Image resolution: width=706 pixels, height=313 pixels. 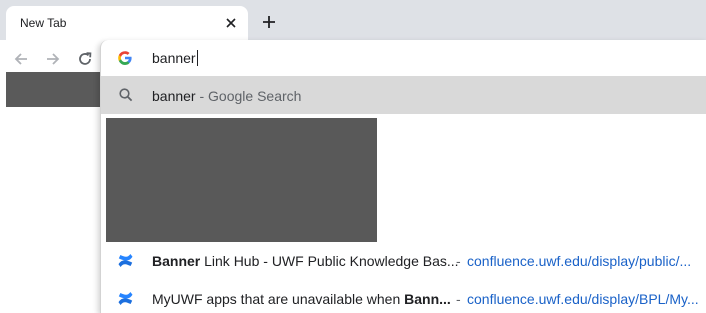 I want to click on suggestion-description: Google Search, so click(x=255, y=96).